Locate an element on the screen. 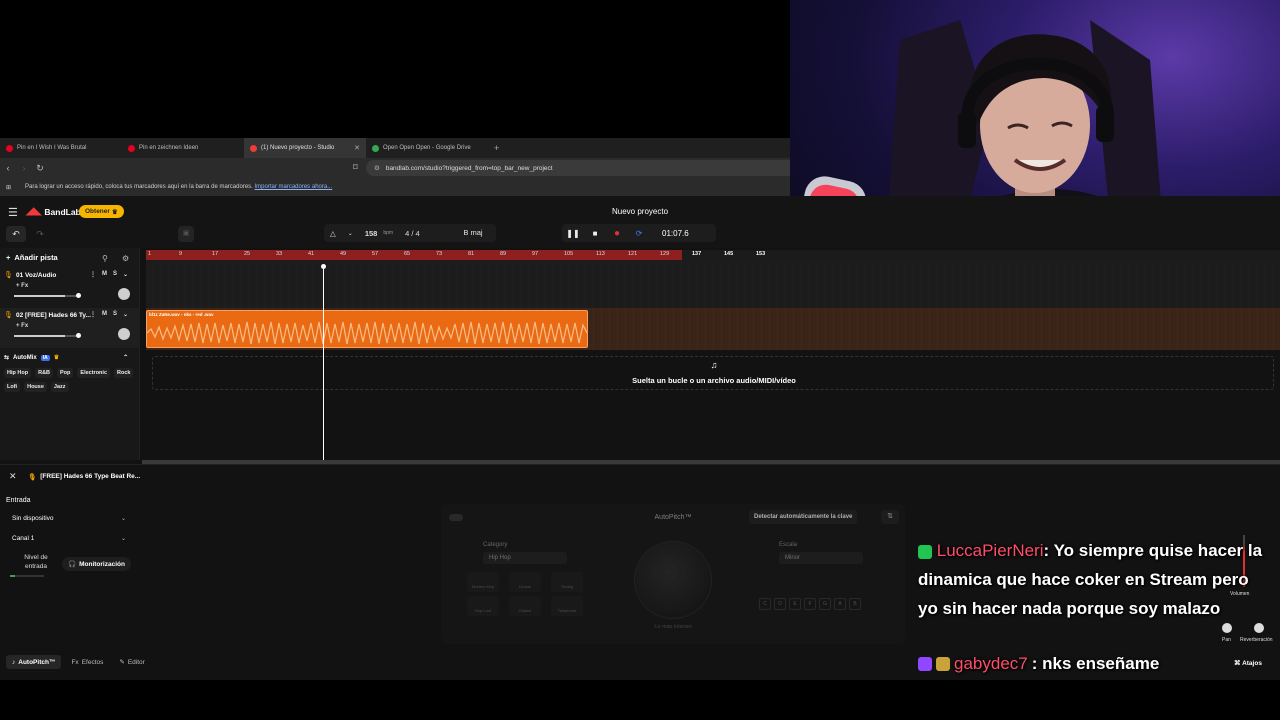 The image size is (1280, 720). note-button: A is located at coordinates (840, 604).